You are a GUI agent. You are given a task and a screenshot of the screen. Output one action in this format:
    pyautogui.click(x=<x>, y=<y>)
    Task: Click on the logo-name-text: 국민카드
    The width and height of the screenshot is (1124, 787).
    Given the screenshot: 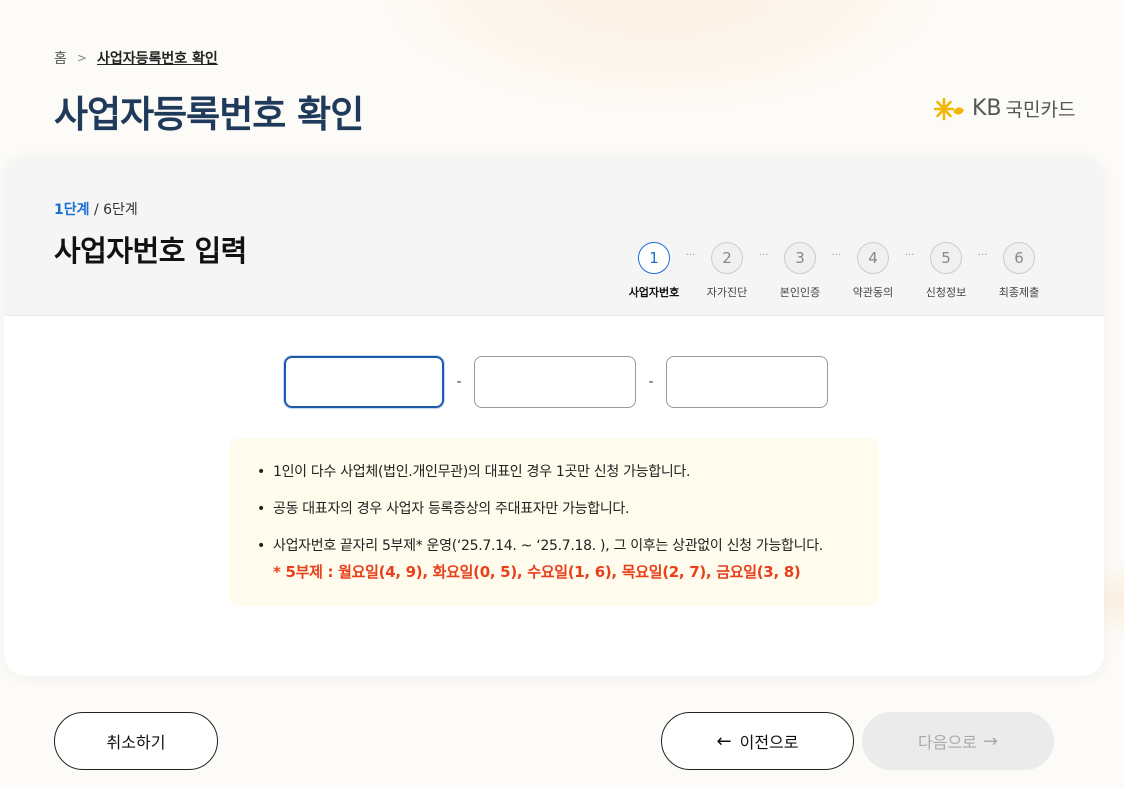 What is the action you would take?
    pyautogui.click(x=1040, y=110)
    